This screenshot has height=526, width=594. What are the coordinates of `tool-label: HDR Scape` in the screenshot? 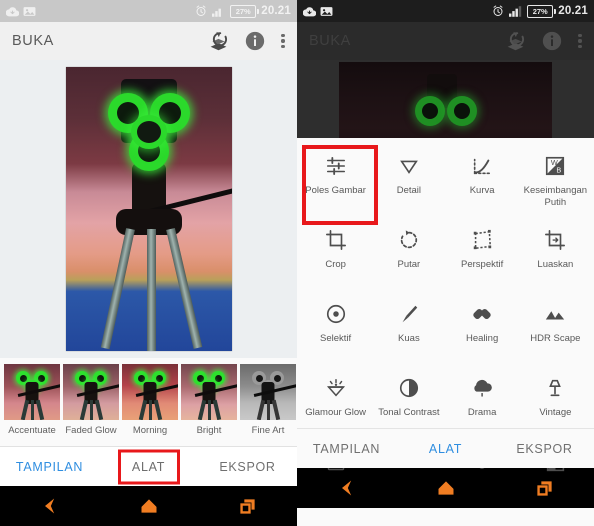 It's located at (555, 338).